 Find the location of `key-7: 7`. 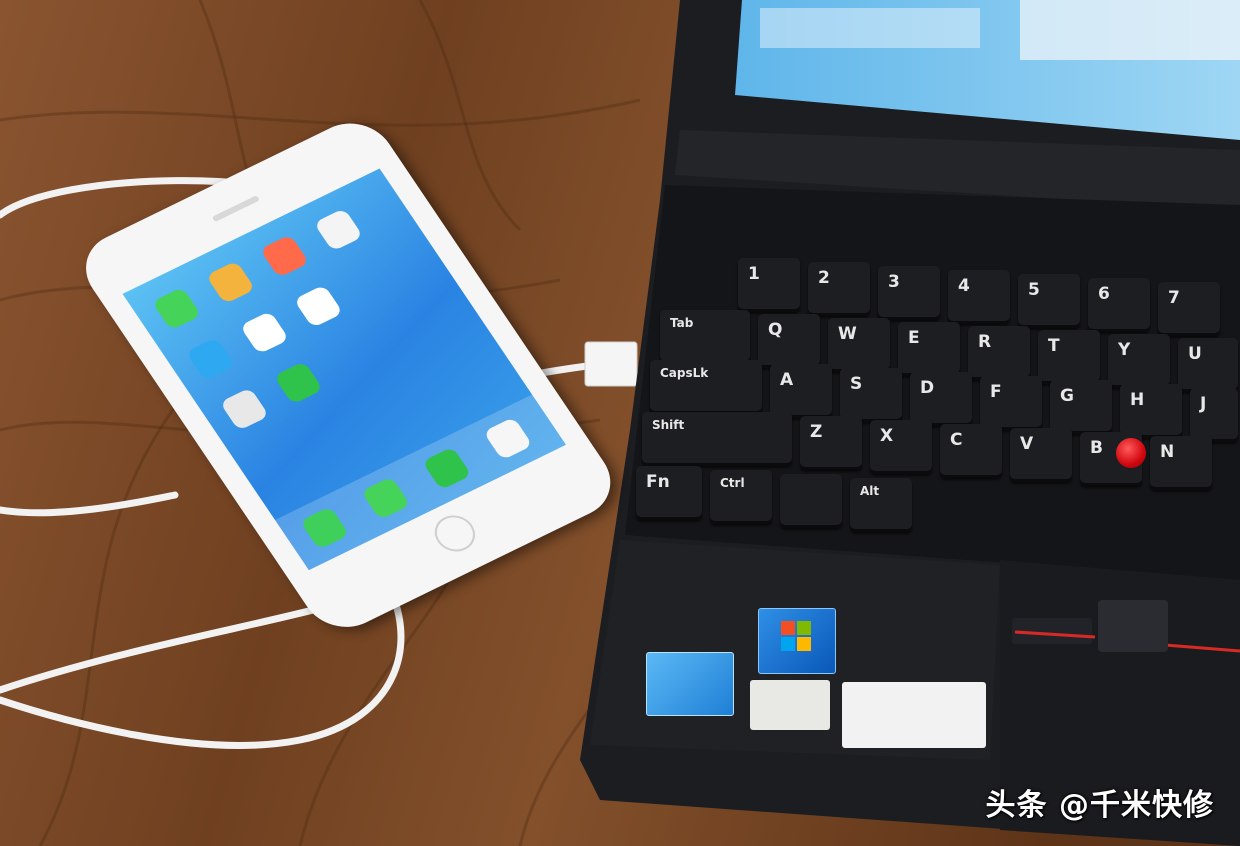

key-7: 7 is located at coordinates (1189, 309).